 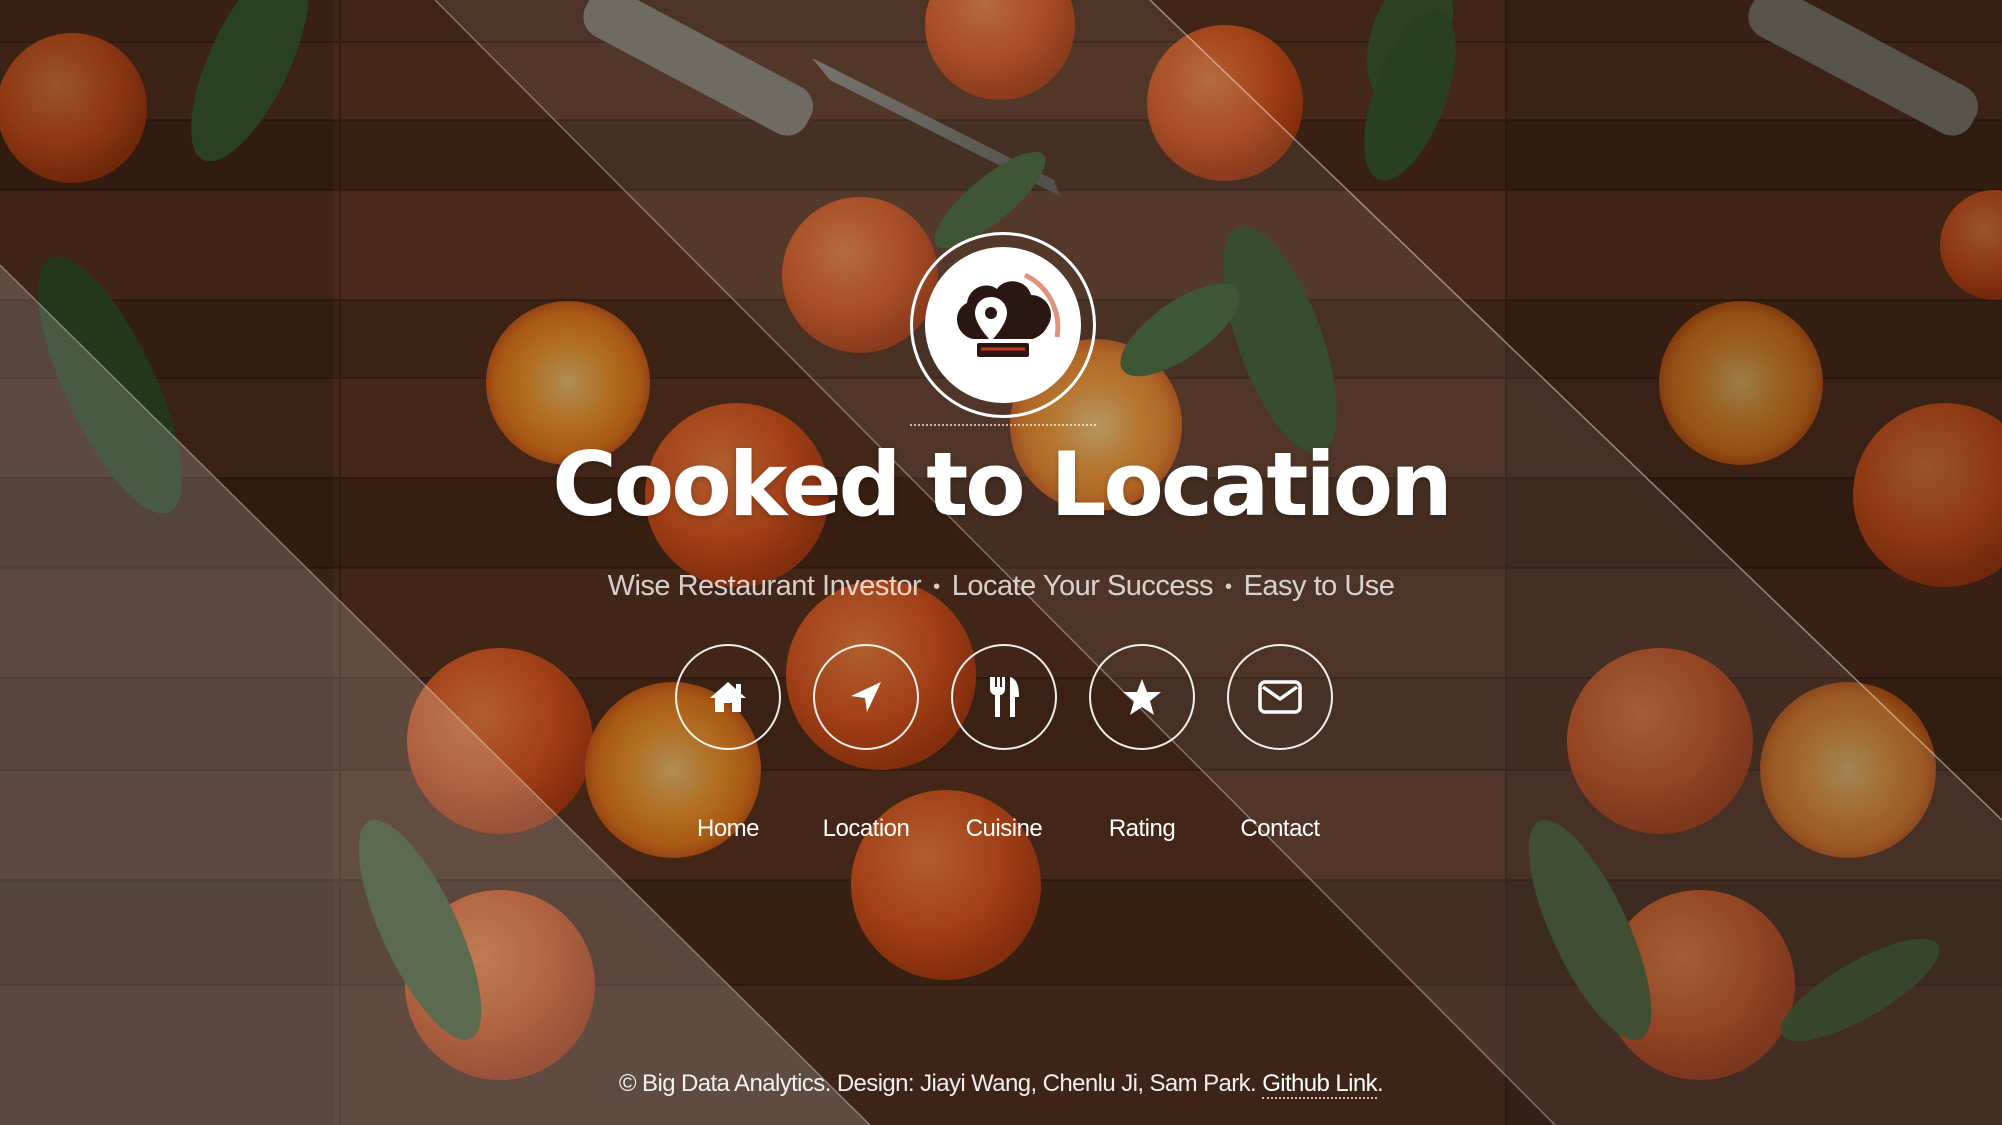 I want to click on nav-cuisine-circle, so click(x=1004, y=697).